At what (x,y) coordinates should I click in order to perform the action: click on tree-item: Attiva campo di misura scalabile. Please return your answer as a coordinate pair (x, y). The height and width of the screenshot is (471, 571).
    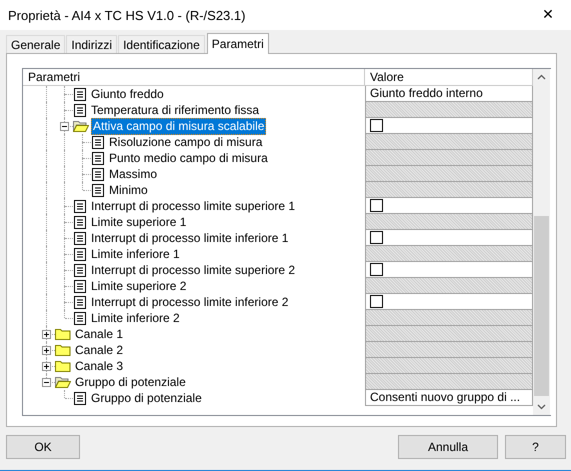
    Looking at the image, I should click on (178, 126).